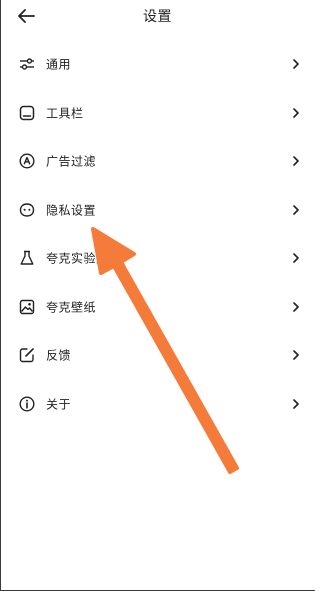 The width and height of the screenshot is (320, 591). Describe the element at coordinates (157, 404) in the screenshot. I see `menu-item-about: 关于` at that location.